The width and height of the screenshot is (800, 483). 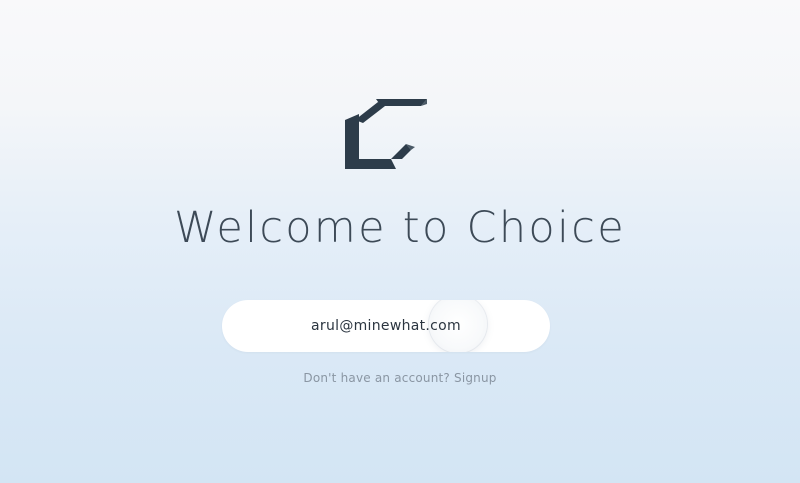 What do you see at coordinates (376, 378) in the screenshot?
I see `signup-prompt: Don't have an account?` at bounding box center [376, 378].